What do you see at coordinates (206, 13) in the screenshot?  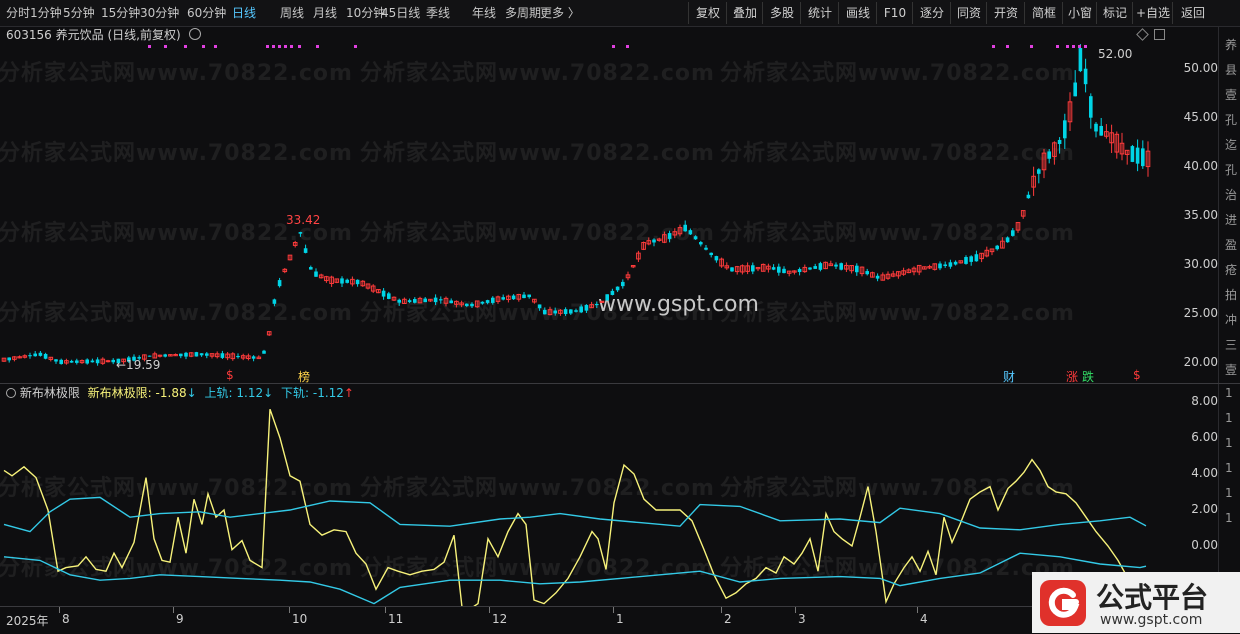 I see `timeframe-tab: 60分钟` at bounding box center [206, 13].